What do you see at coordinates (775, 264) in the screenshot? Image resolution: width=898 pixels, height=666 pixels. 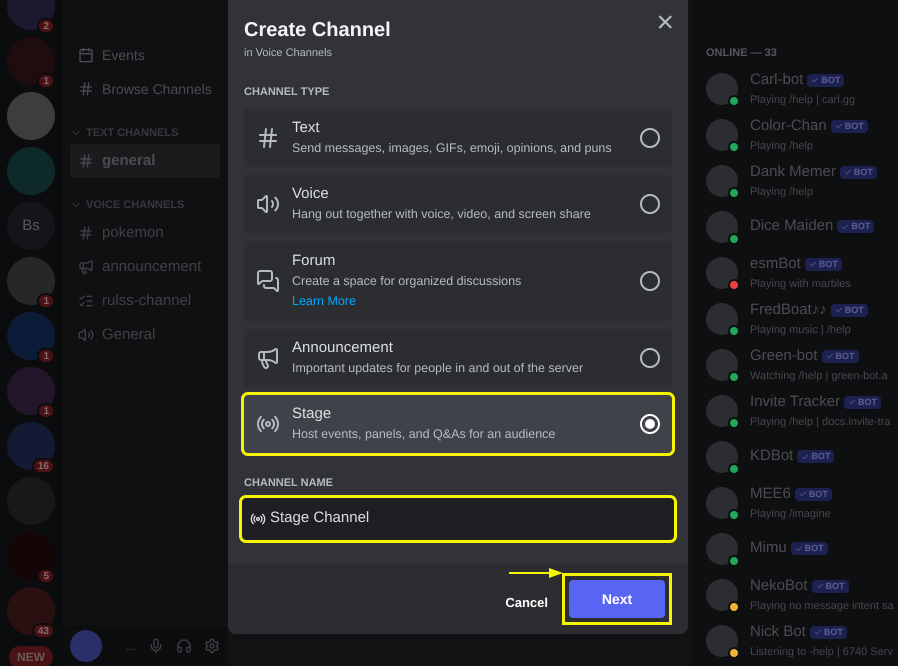 I see `member-name: esmBot` at bounding box center [775, 264].